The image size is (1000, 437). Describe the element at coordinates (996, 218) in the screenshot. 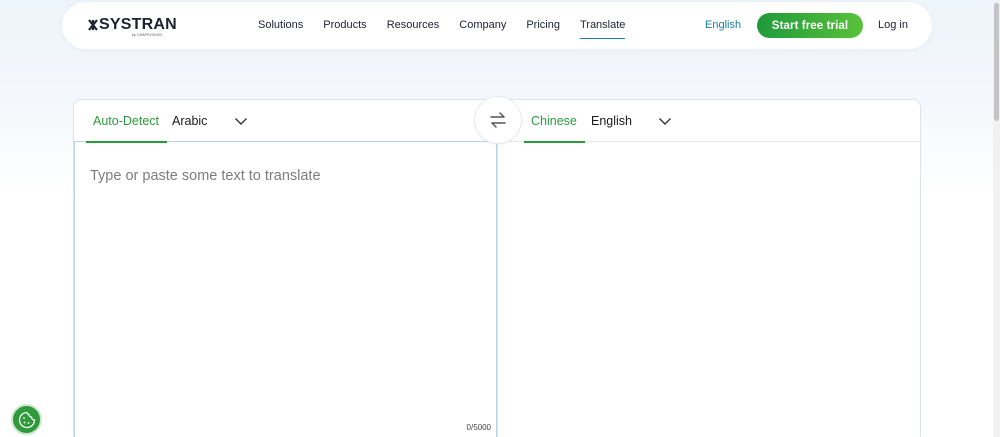

I see `page-scrollbar` at that location.